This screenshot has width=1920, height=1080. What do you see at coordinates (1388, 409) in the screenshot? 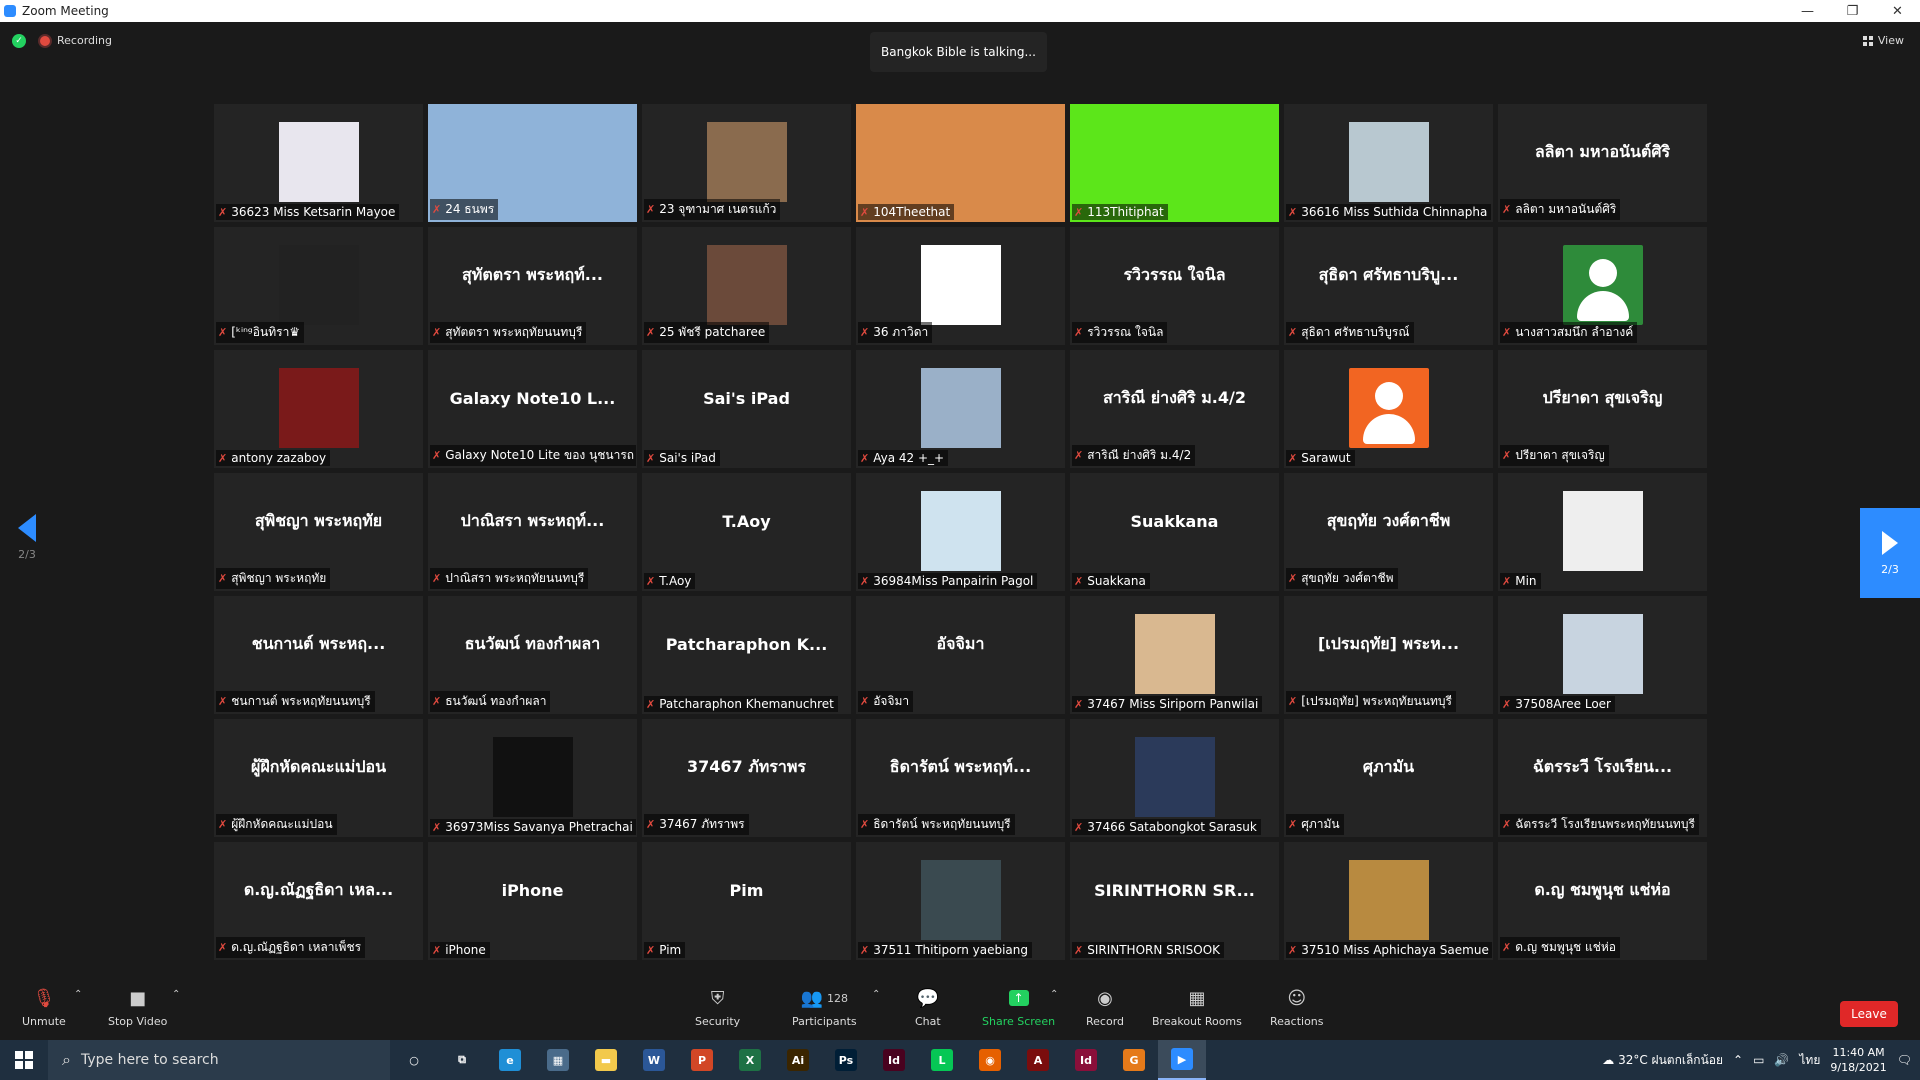
I see `participant-tile: ✗ Sarawut` at bounding box center [1388, 409].